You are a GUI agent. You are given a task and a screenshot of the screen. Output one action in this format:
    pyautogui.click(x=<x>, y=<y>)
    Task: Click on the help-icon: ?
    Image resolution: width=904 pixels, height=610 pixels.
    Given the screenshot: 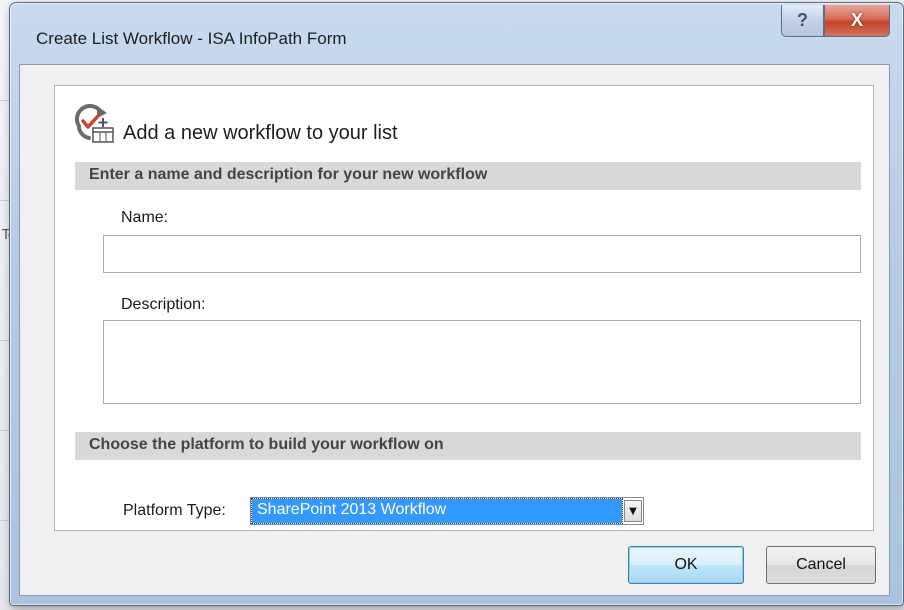 What is the action you would take?
    pyautogui.click(x=802, y=20)
    